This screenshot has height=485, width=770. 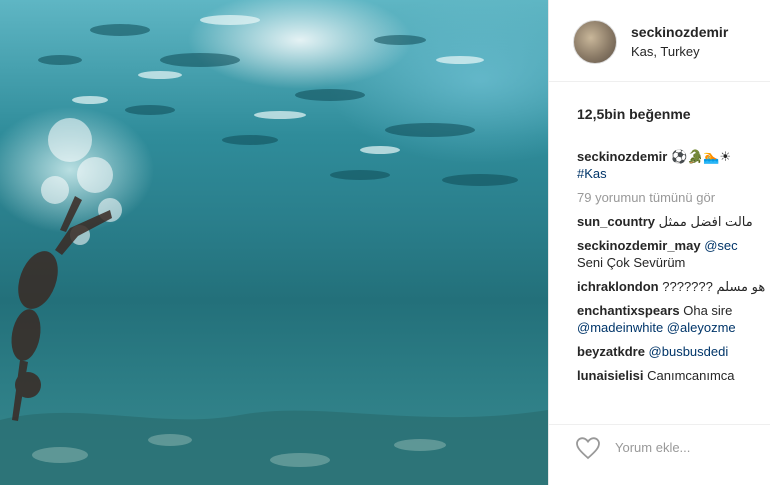 What do you see at coordinates (701, 156) in the screenshot?
I see `caption-emoji: ⚽🐊🏊☀` at bounding box center [701, 156].